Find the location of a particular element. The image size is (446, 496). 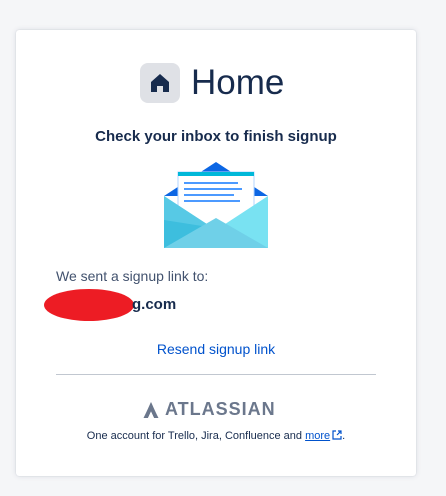

app-name: Home is located at coordinates (238, 82).